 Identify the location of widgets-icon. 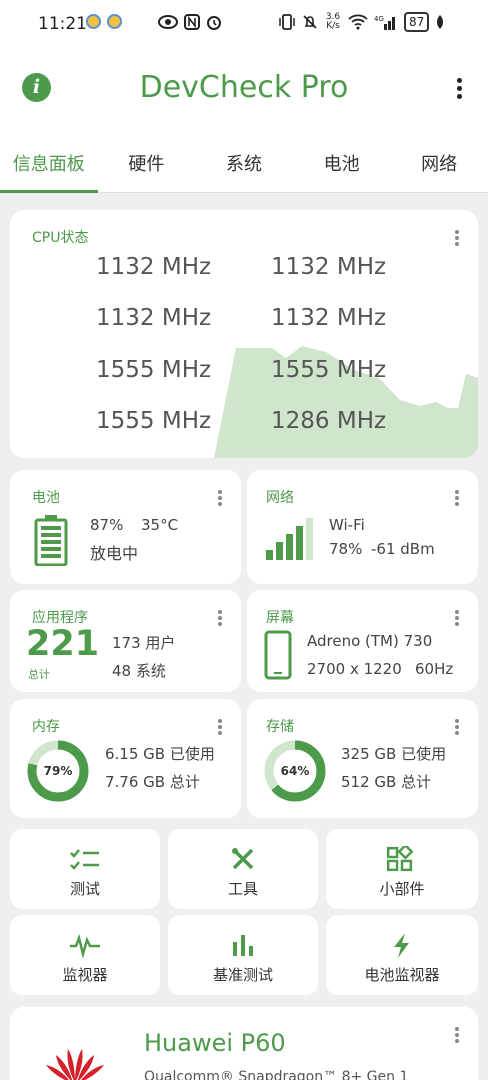
(400, 859).